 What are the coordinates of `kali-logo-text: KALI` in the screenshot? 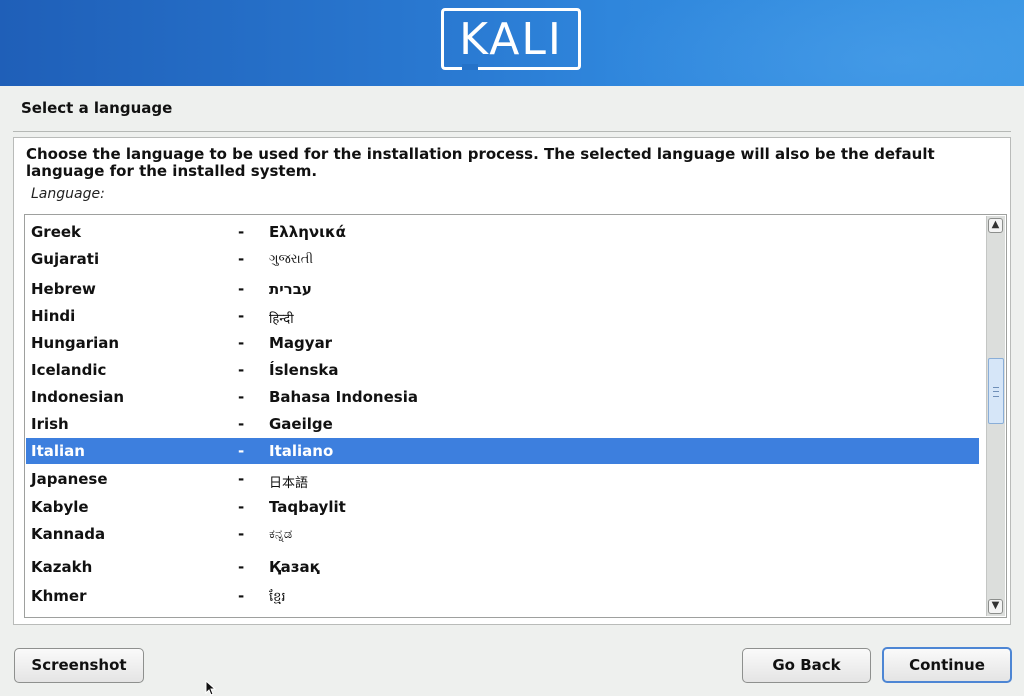 It's located at (511, 39).